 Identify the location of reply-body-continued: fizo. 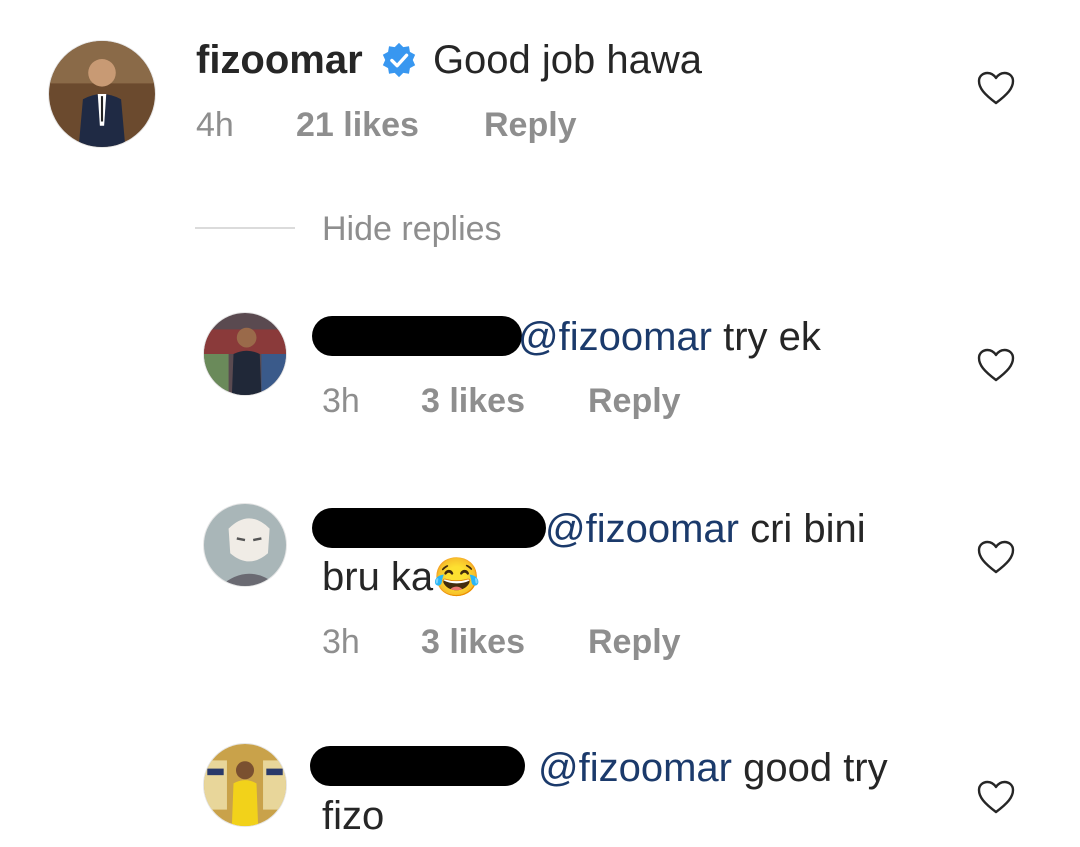
(353, 816).